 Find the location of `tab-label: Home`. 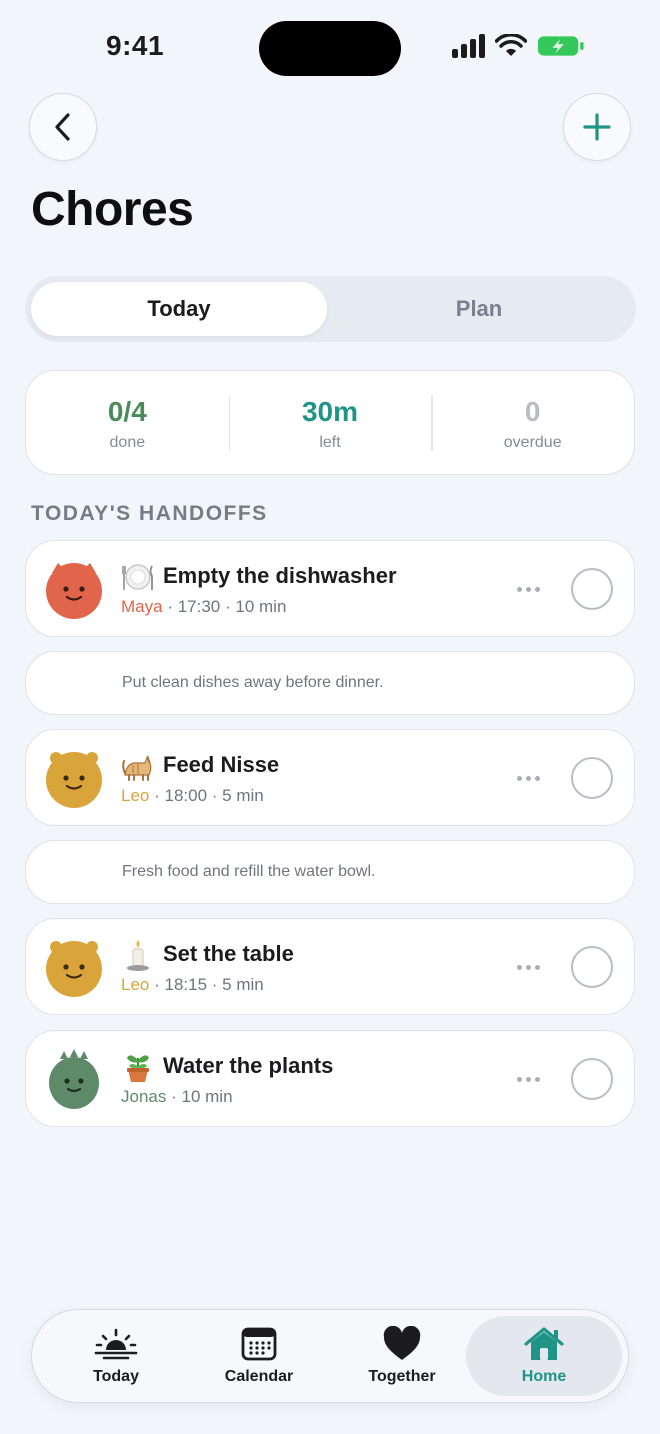

tab-label: Home is located at coordinates (544, 1376).